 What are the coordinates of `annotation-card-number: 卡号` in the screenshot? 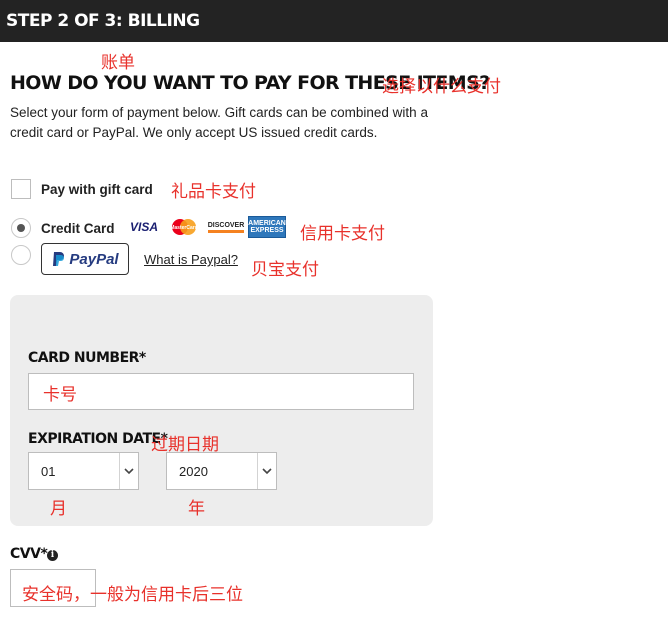 It's located at (60, 395).